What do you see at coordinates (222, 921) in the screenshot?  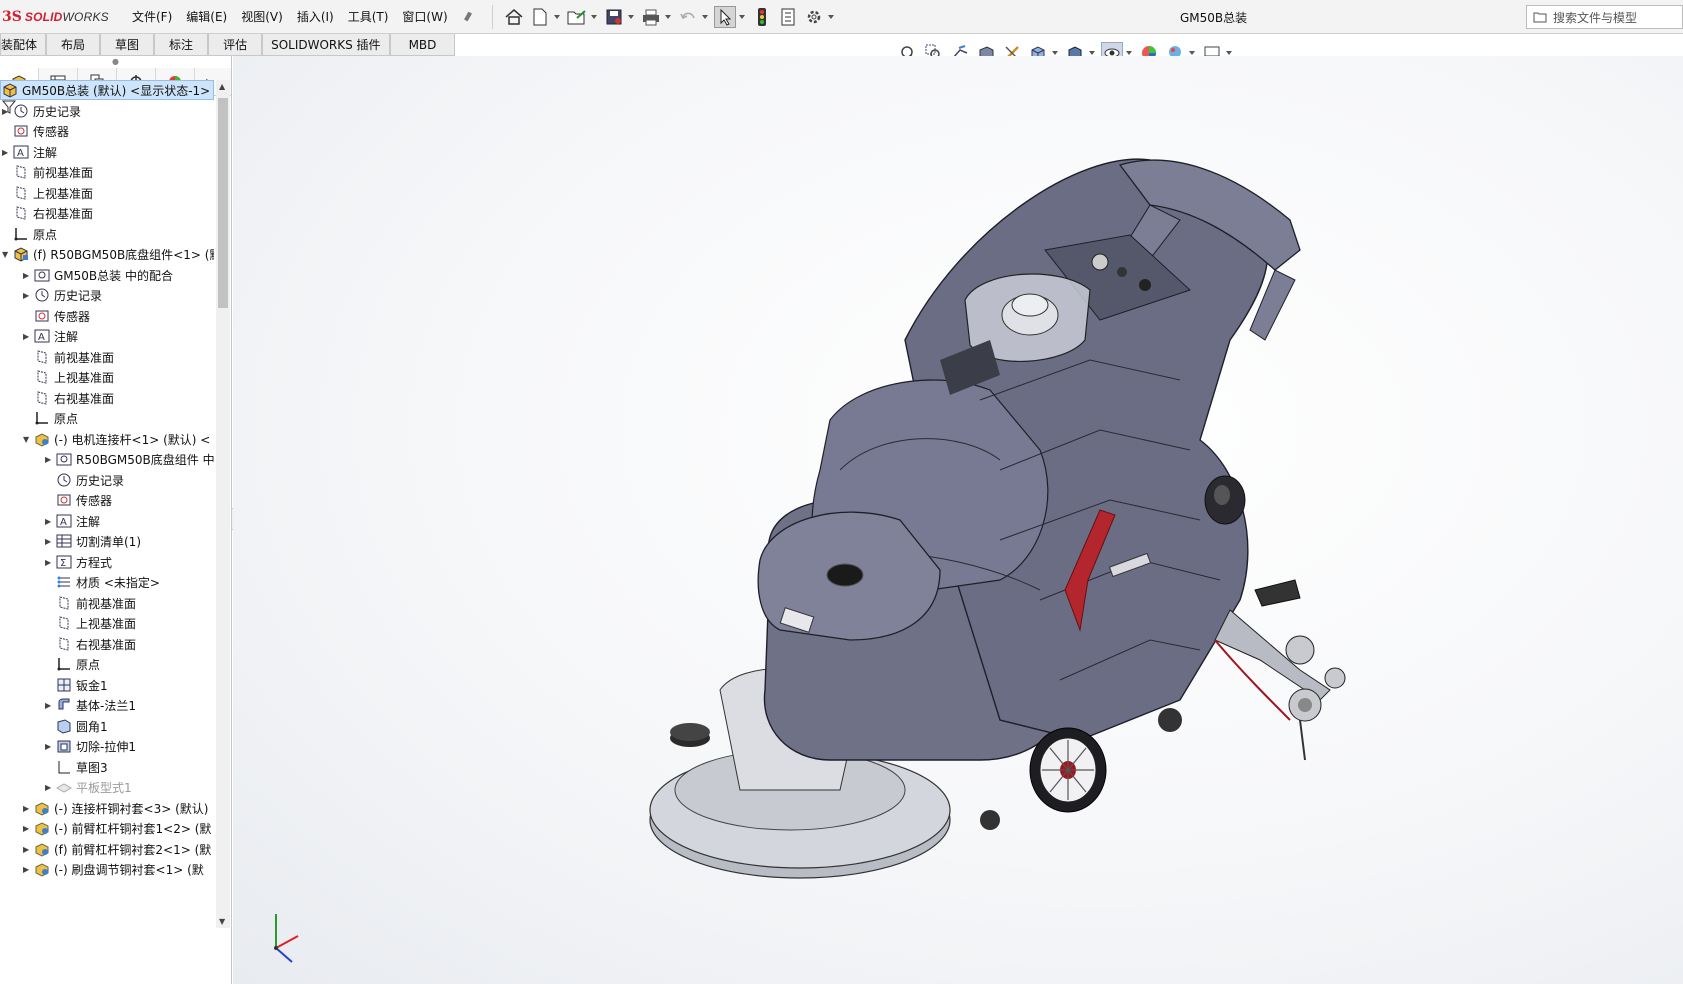 I see `scroll-down-arrow-icon: ▼` at bounding box center [222, 921].